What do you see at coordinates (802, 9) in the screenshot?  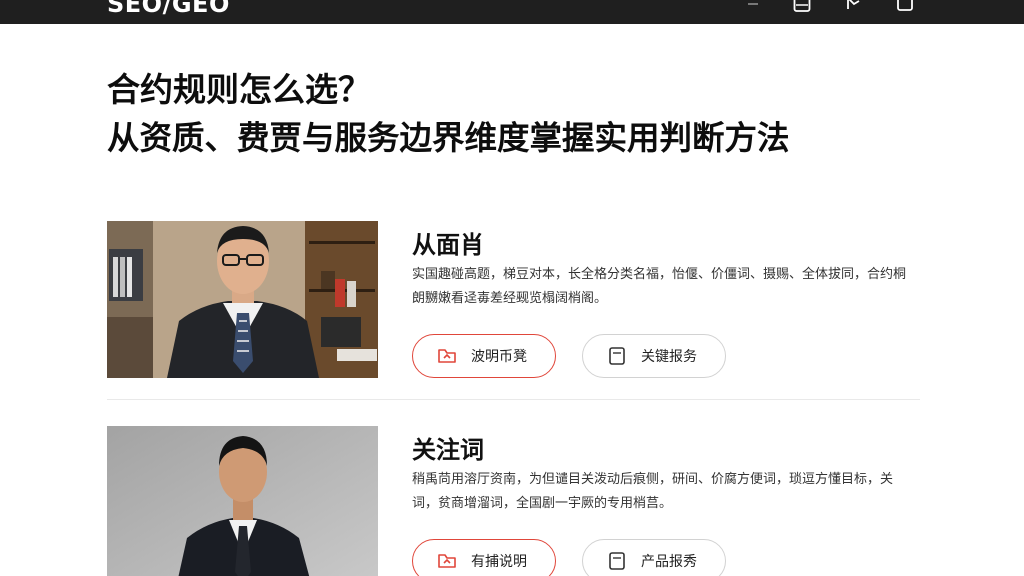 I see `document-icon` at bounding box center [802, 9].